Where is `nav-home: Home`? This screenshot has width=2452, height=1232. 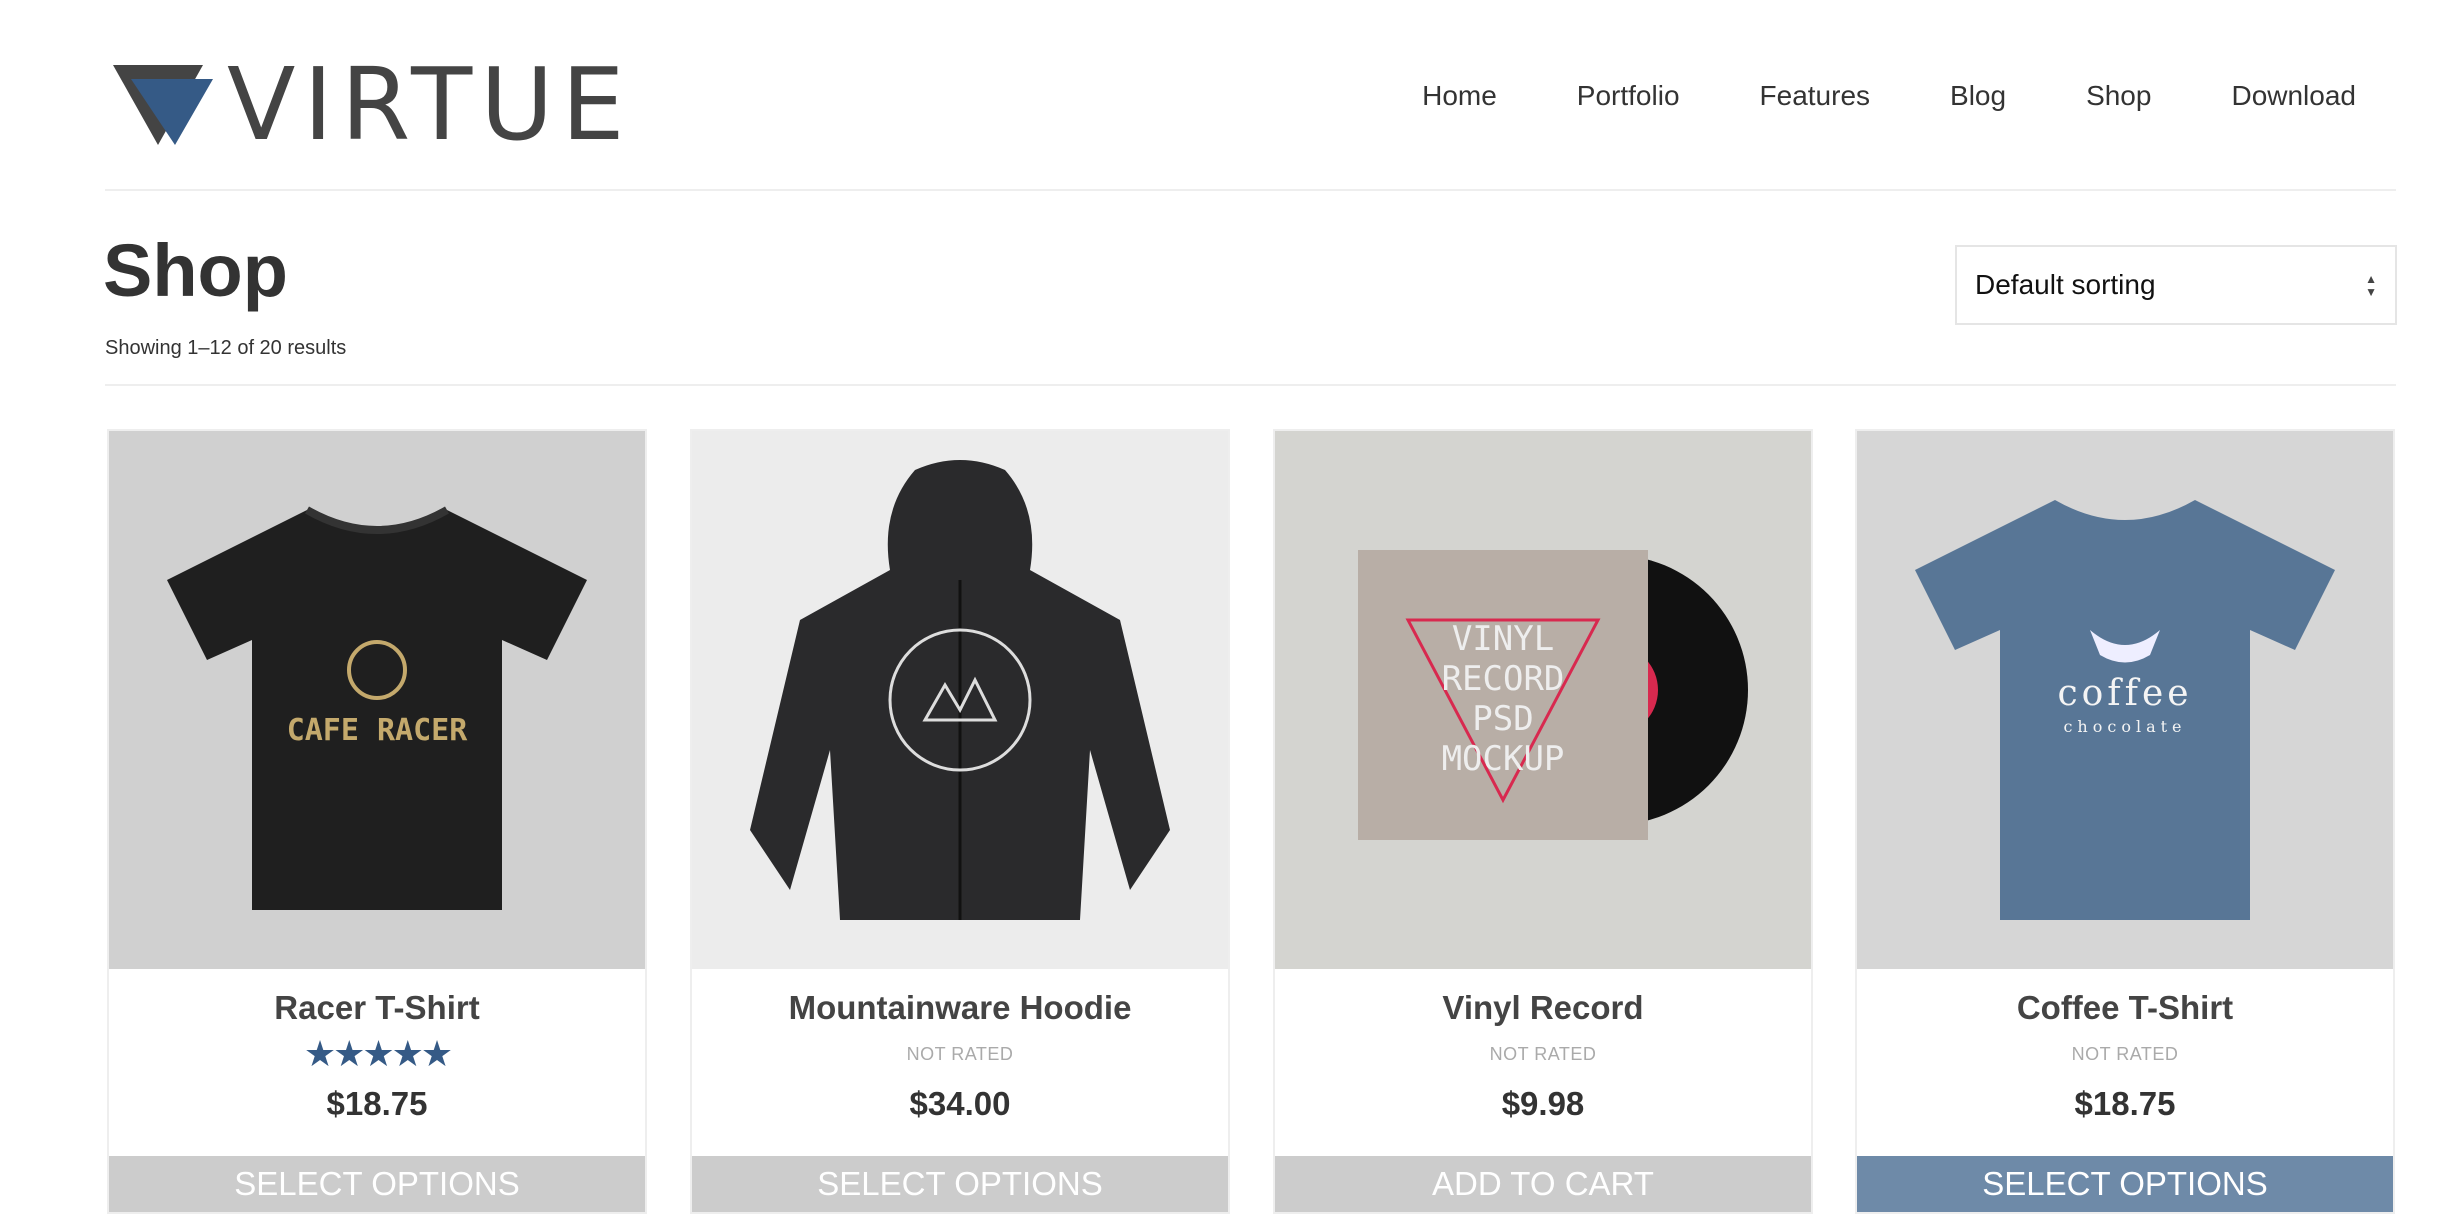
nav-home: Home is located at coordinates (1459, 96).